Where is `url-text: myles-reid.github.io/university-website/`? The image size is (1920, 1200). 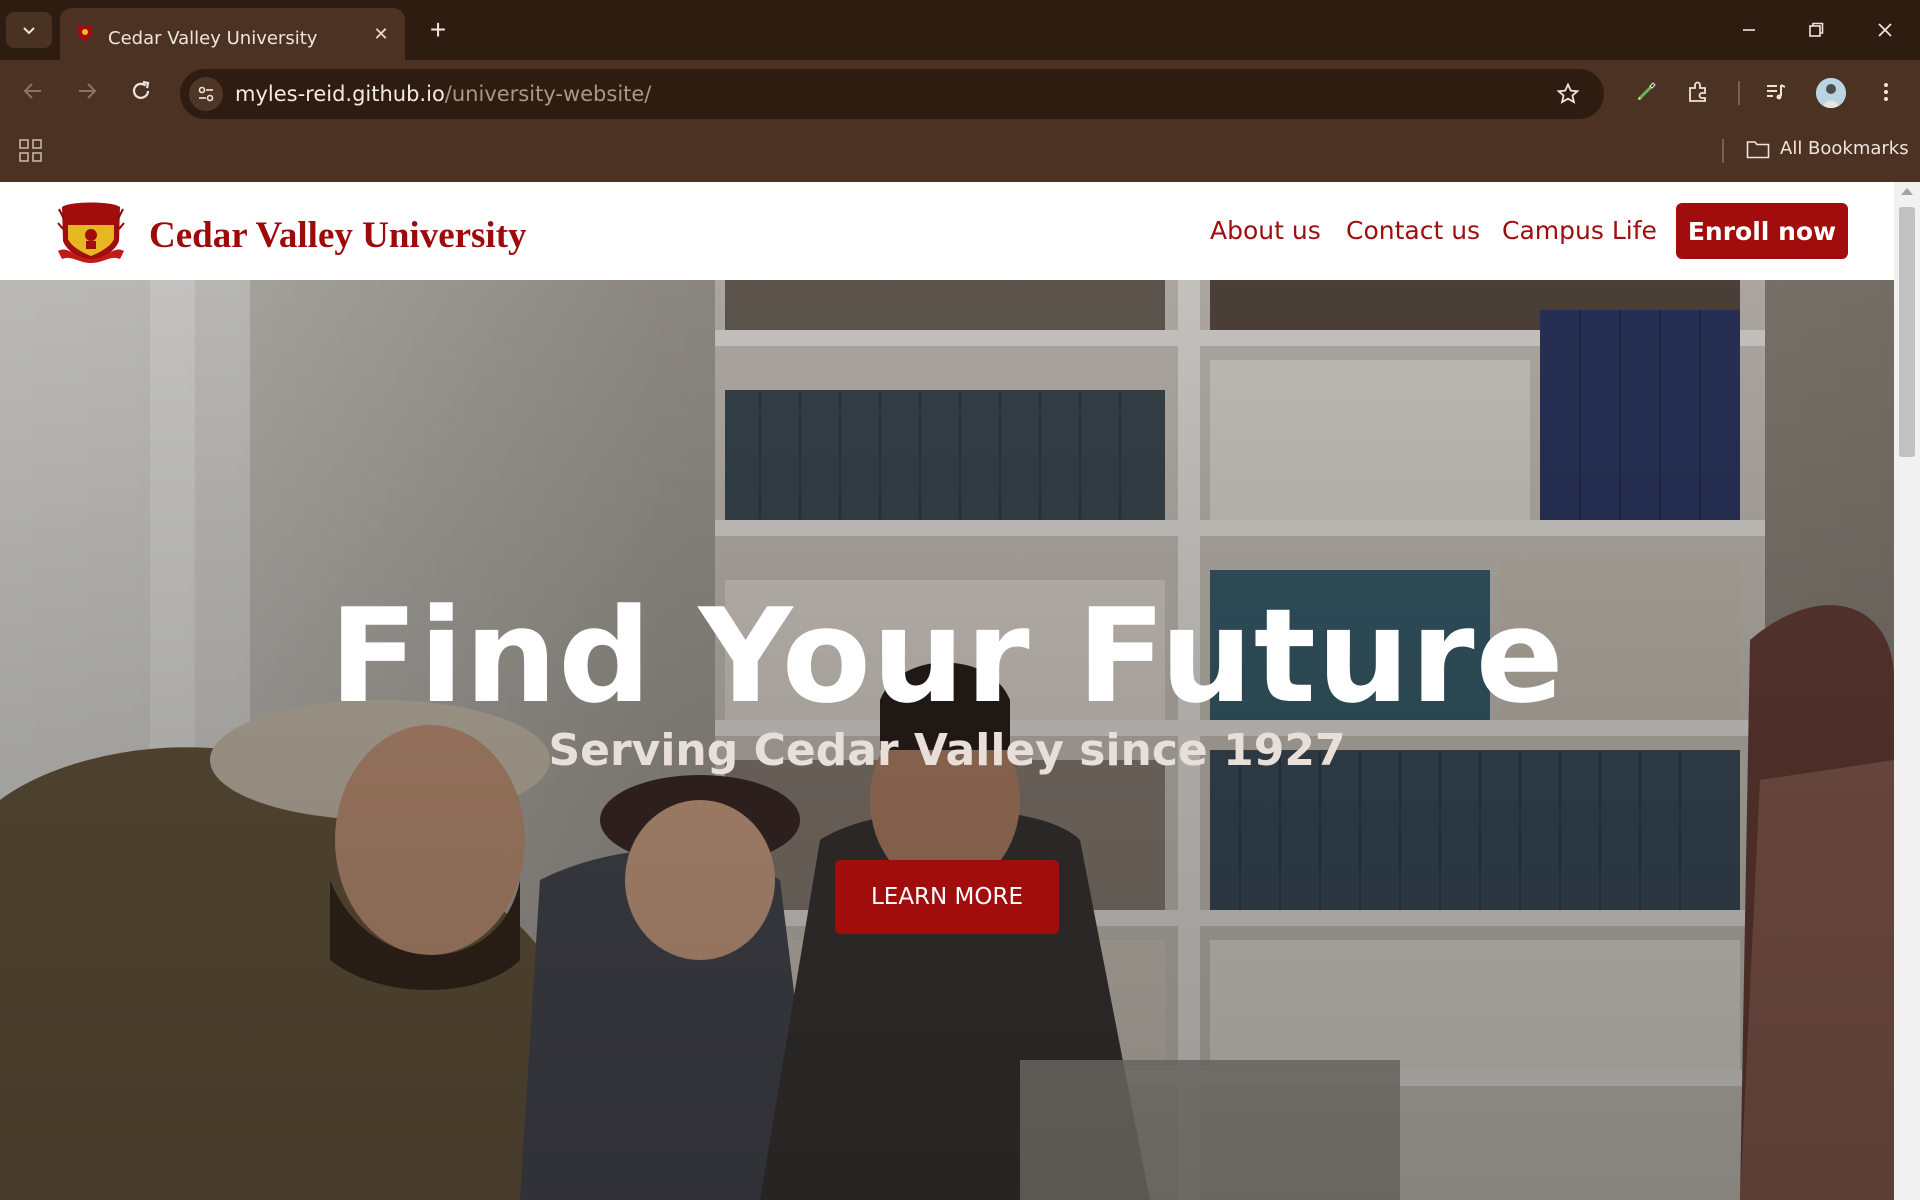
url-text: myles-reid.github.io/university-website/ is located at coordinates (443, 94).